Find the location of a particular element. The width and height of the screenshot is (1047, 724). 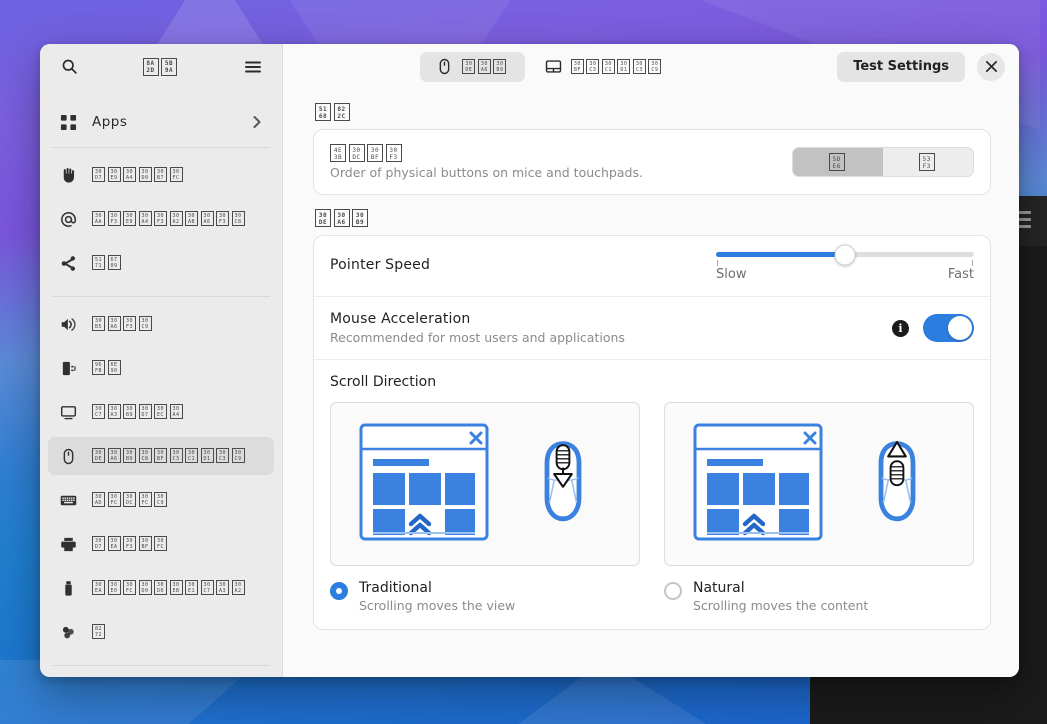

mouse-acceleration-toggle is located at coordinates (948, 328).